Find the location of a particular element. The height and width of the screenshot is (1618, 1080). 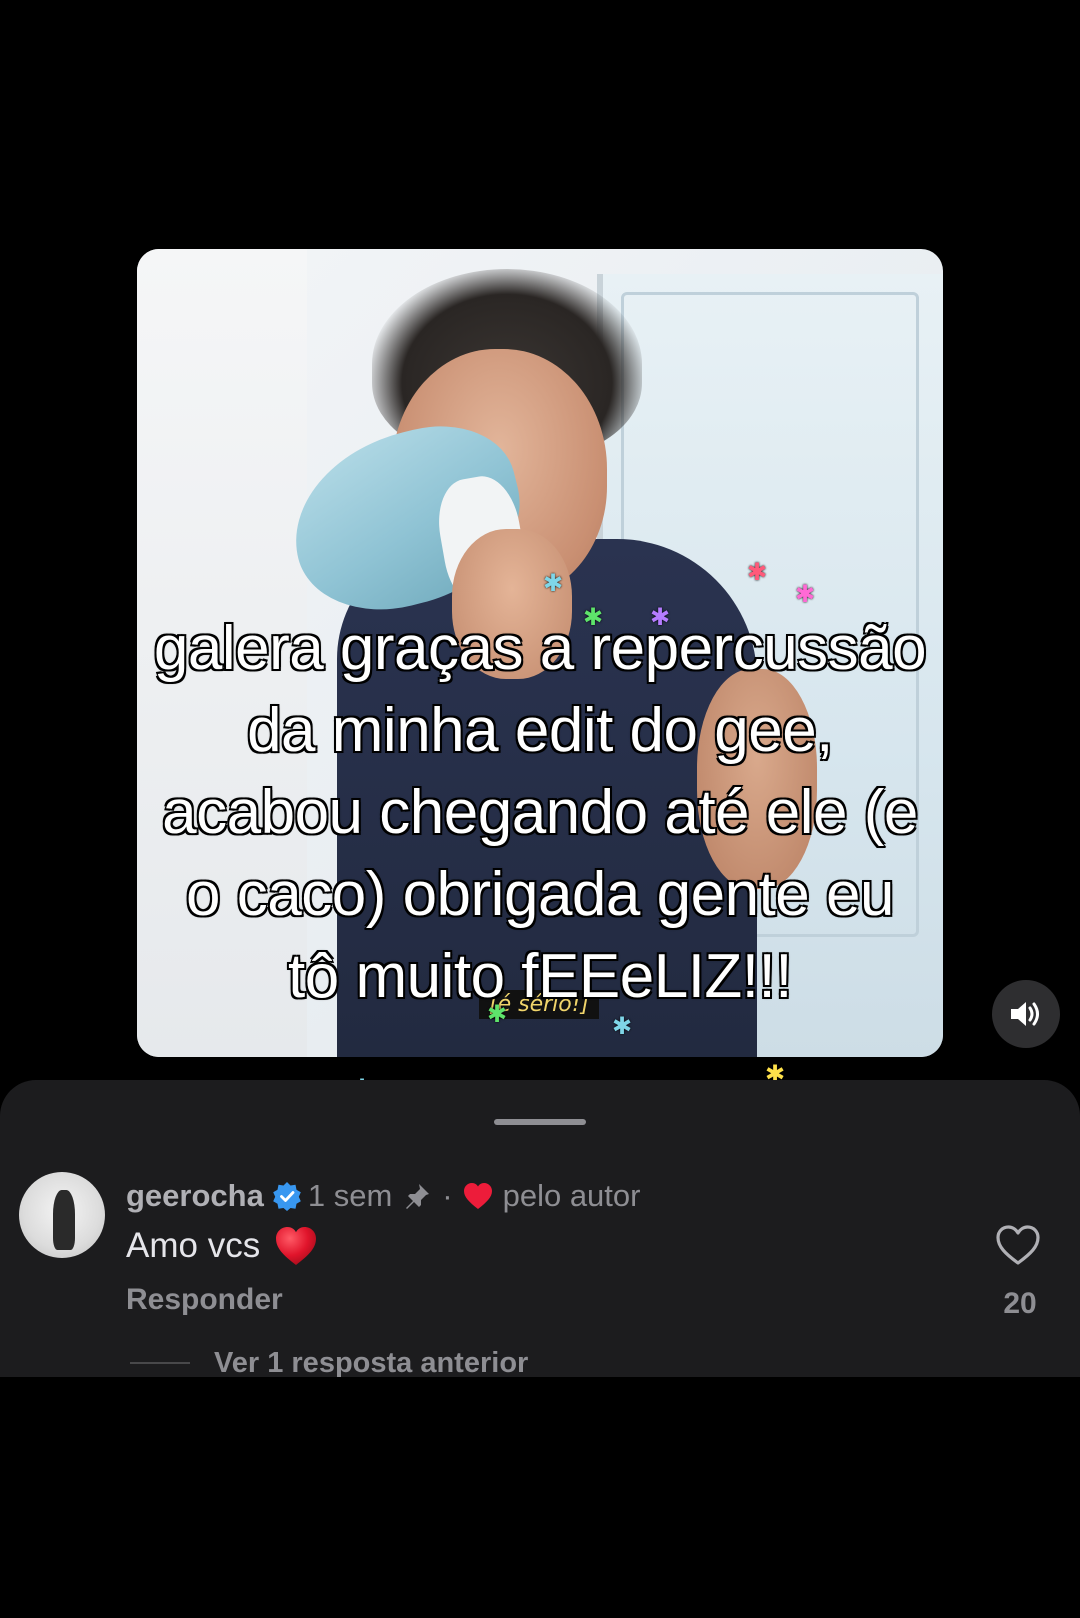

bottom-black-area is located at coordinates (540, 1497).